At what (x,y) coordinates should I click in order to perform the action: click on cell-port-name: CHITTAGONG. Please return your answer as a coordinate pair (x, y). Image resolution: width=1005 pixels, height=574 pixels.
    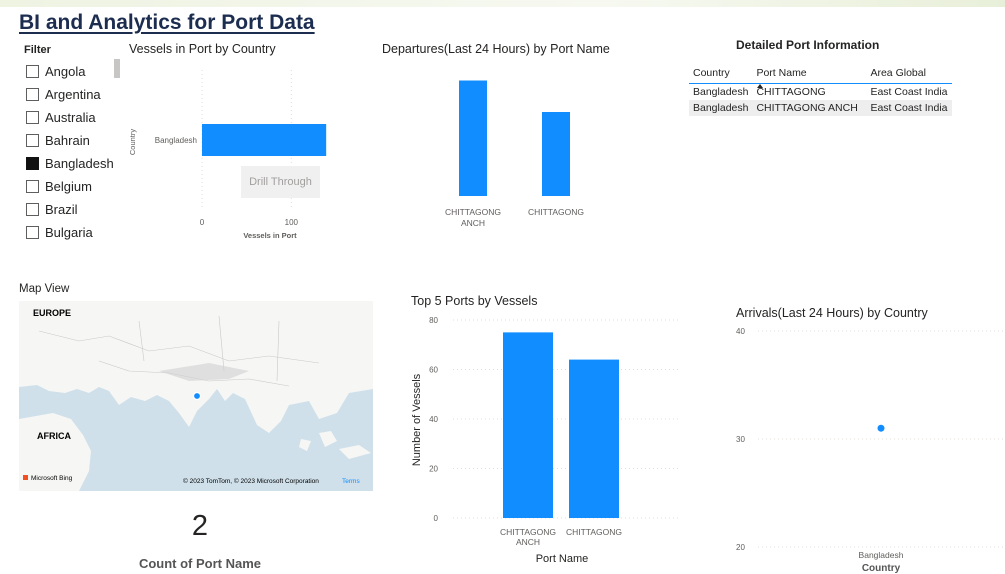
    Looking at the image, I should click on (791, 92).